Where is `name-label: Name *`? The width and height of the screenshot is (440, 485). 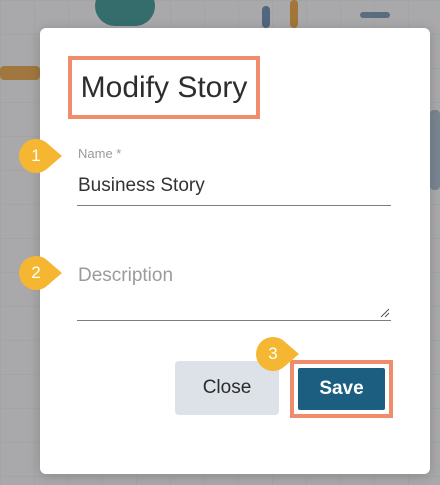
name-label: Name * is located at coordinates (100, 153).